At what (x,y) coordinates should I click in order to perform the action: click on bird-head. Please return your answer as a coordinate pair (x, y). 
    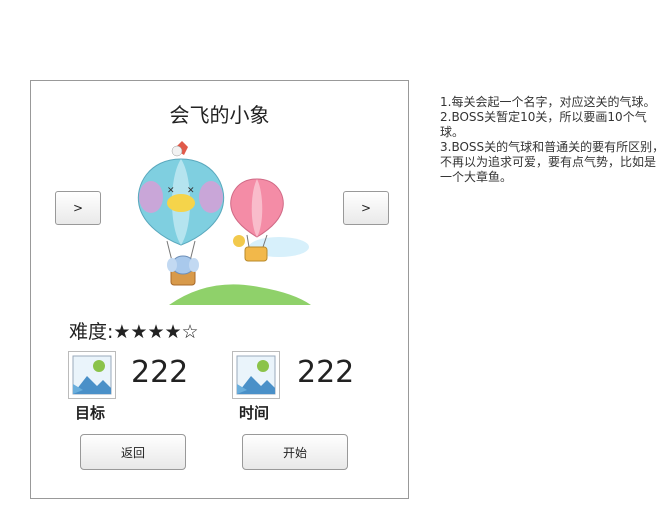
    Looking at the image, I should click on (177, 151).